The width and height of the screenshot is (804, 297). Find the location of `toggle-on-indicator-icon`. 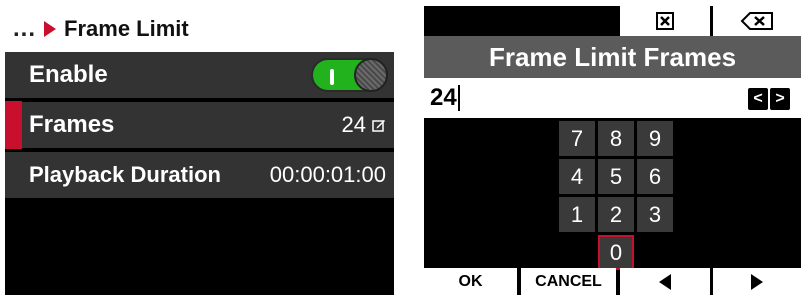

toggle-on-indicator-icon is located at coordinates (332, 77).